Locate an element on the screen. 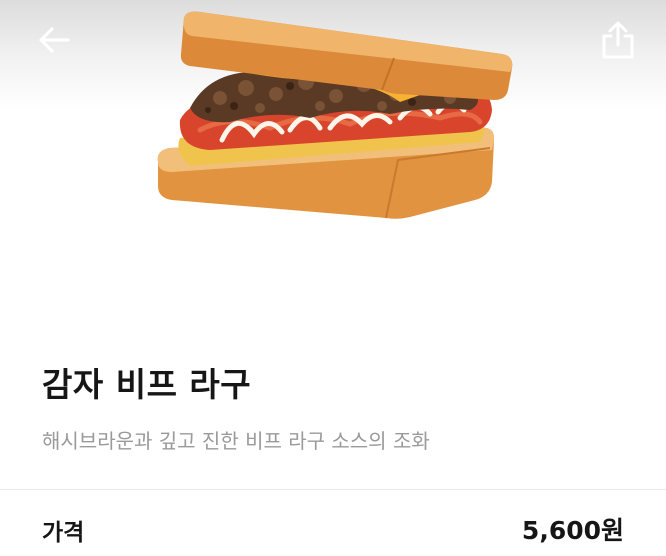 The width and height of the screenshot is (666, 556). back-button is located at coordinates (54, 40).